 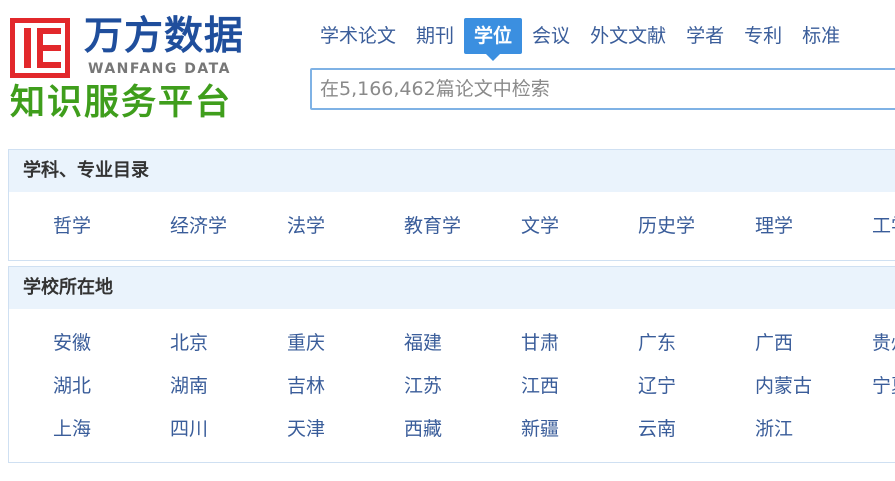 I want to click on brand-tagline: 知识服务平台, so click(x=121, y=103).